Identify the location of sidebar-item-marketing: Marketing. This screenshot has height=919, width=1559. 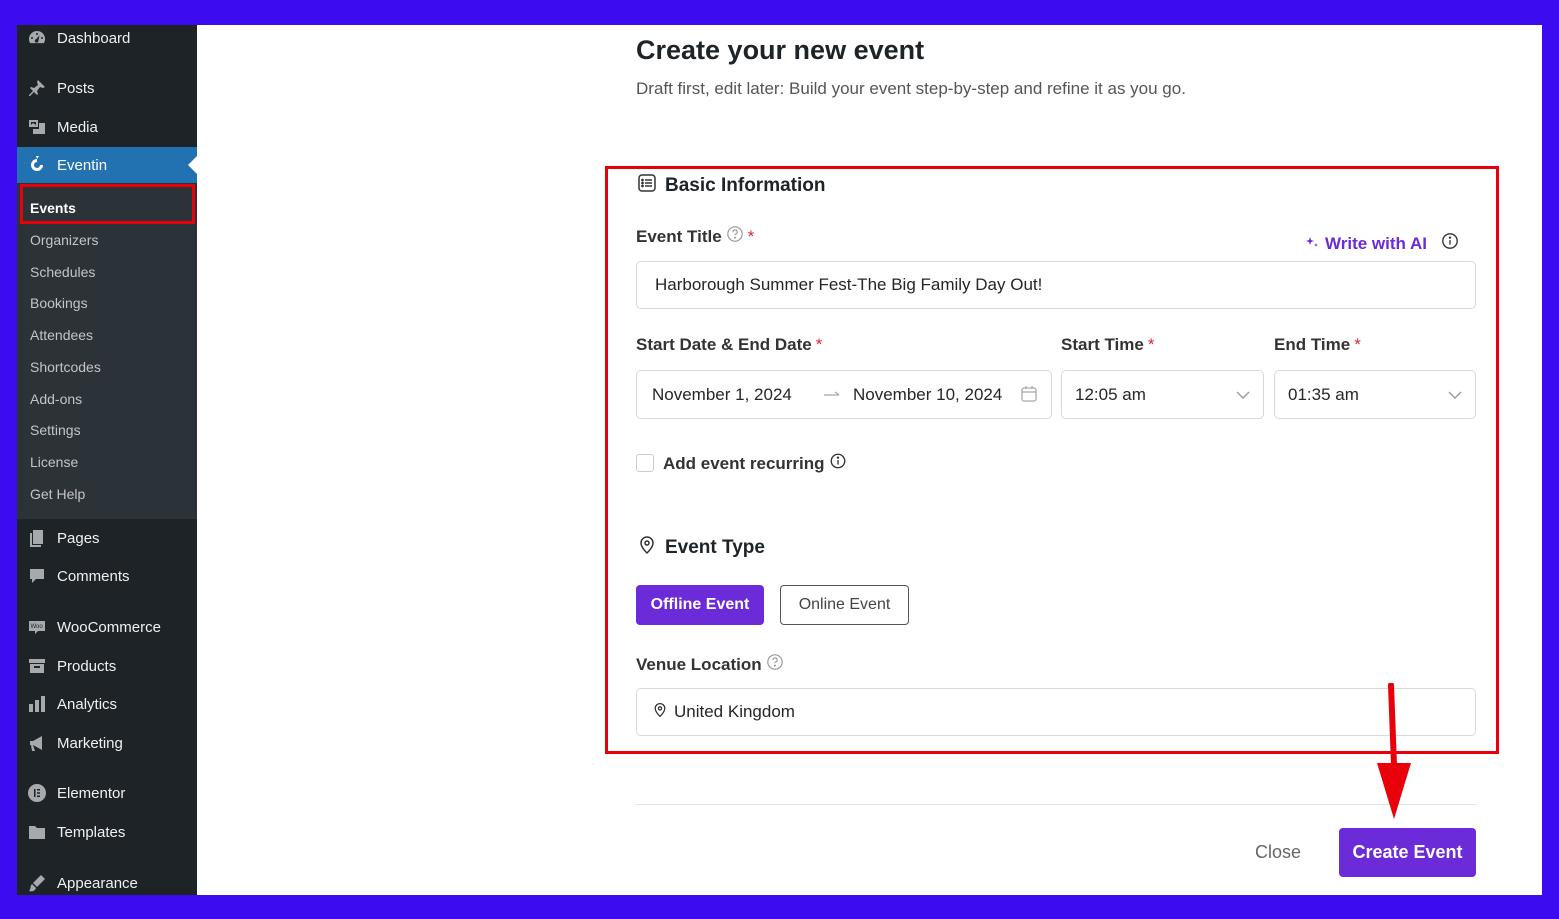
(107, 743).